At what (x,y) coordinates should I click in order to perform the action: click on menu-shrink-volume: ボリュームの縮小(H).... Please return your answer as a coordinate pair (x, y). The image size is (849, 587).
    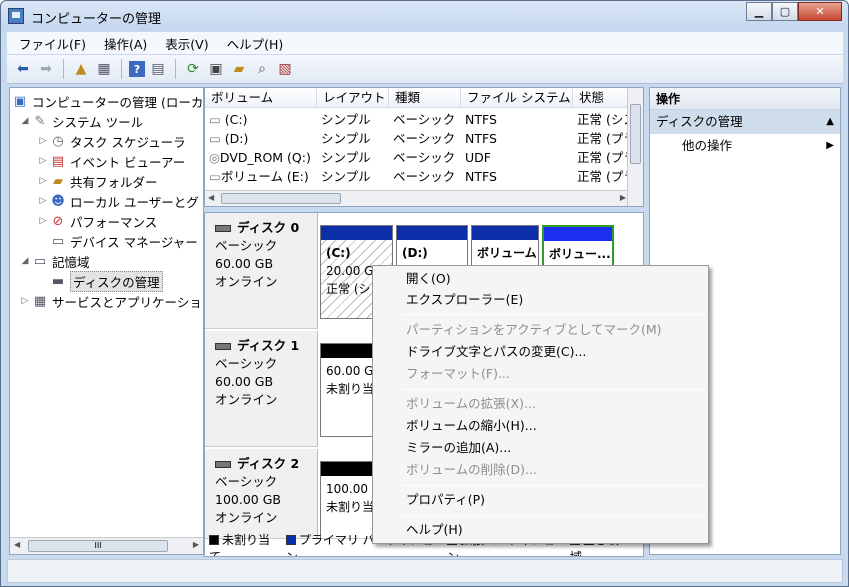
    Looking at the image, I should click on (540, 426).